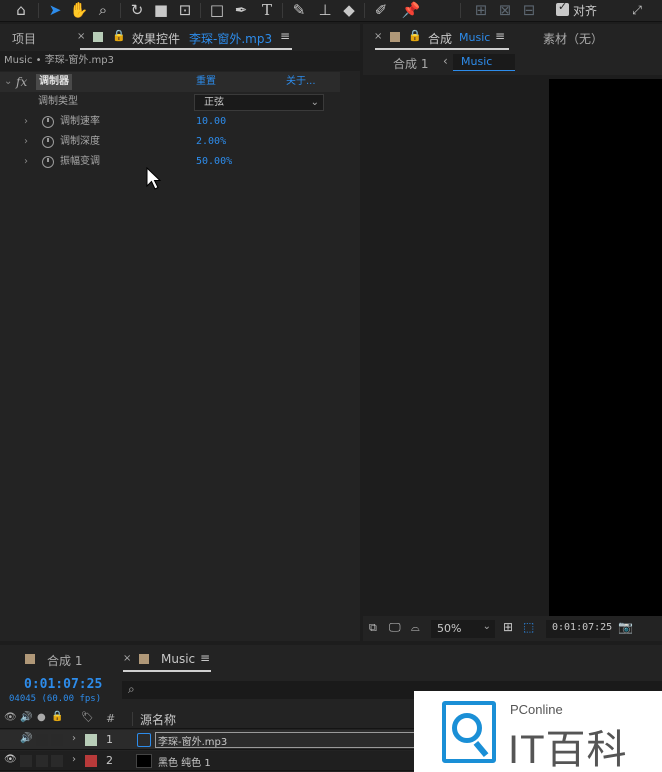 The height and width of the screenshot is (772, 662). Describe the element at coordinates (156, 38) in the screenshot. I see `tab-effect-controls: 效果控件` at that location.